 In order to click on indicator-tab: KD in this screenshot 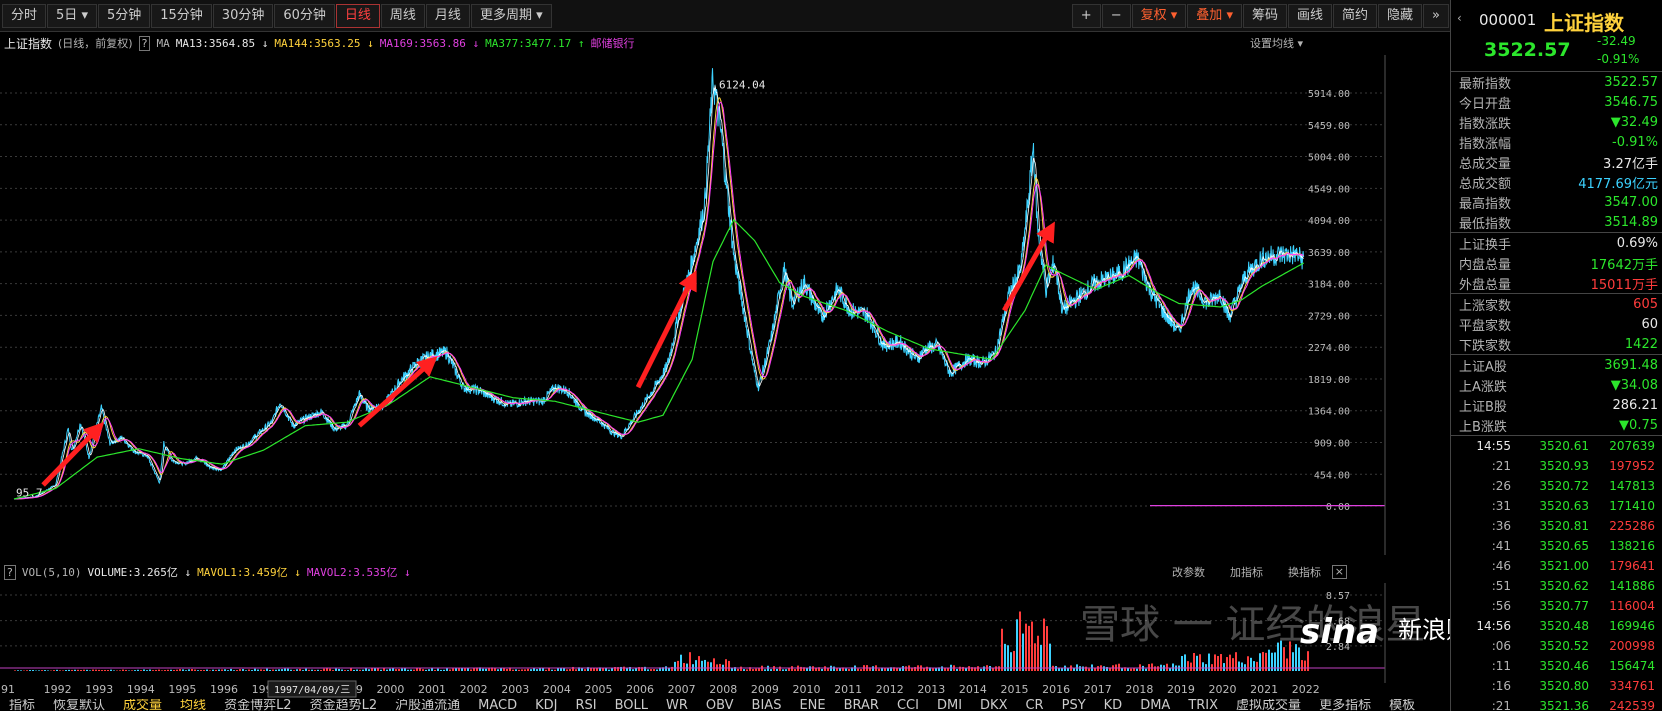, I will do `click(1113, 705)`.